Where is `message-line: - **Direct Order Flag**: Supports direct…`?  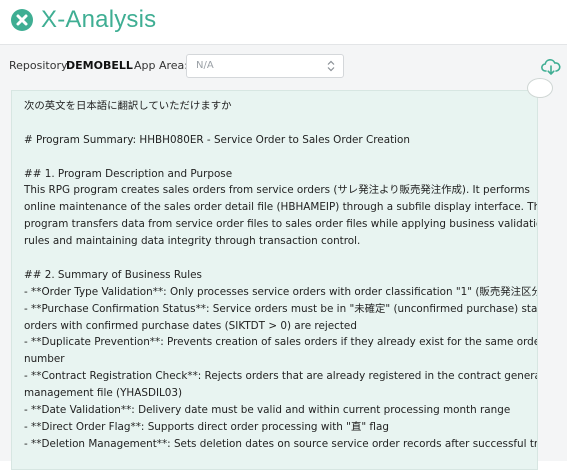
message-line: - **Direct Order Flag**: Supports direct… is located at coordinates (206, 426).